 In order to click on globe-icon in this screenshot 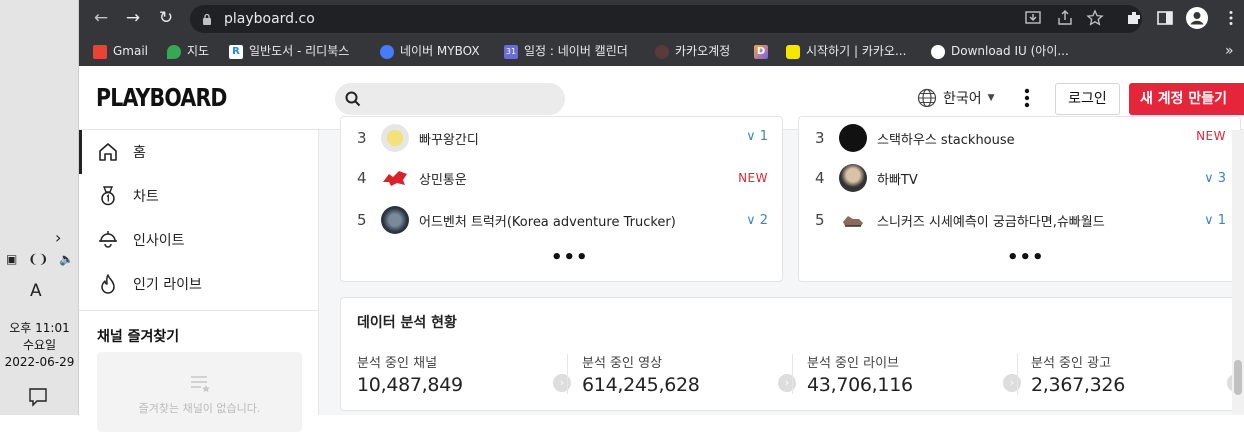, I will do `click(938, 51)`.